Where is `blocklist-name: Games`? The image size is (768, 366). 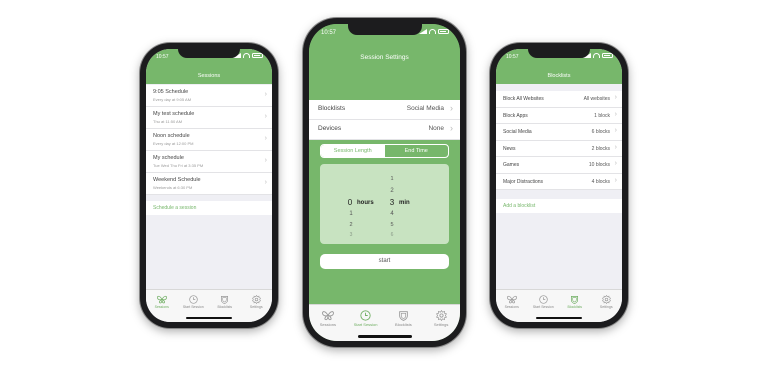
blocklist-name: Games is located at coordinates (511, 165).